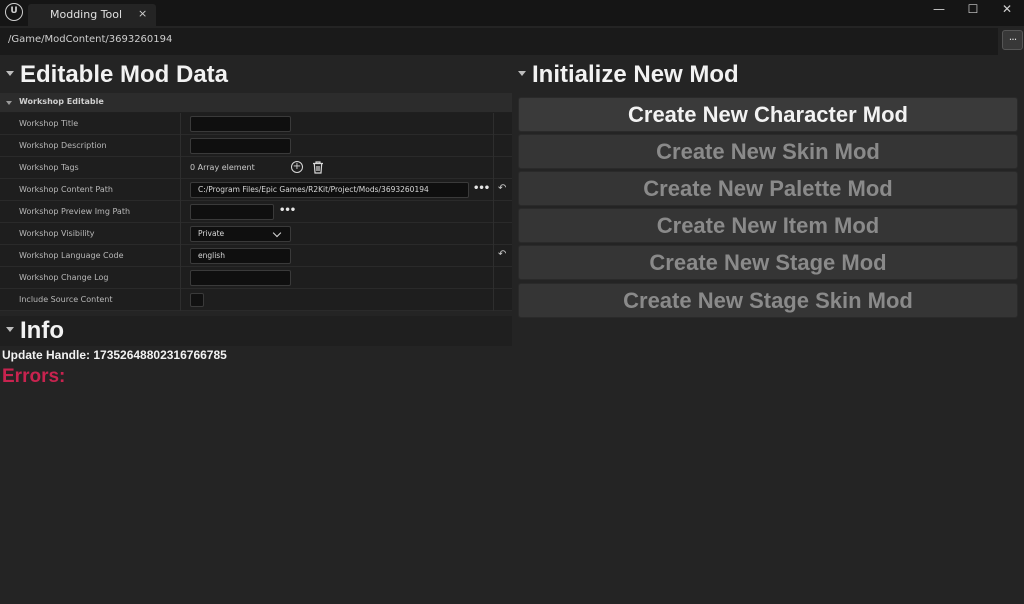 The width and height of the screenshot is (1024, 604). Describe the element at coordinates (49, 167) in the screenshot. I see `prop-label: Workshop Tags` at that location.